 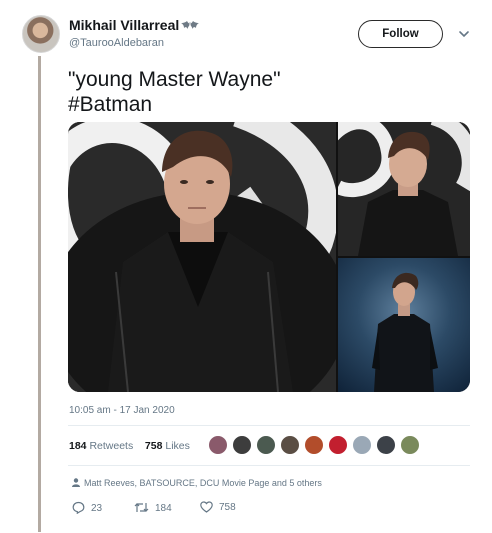 I want to click on display-name: Mikhail Villarreal, so click(x=134, y=25).